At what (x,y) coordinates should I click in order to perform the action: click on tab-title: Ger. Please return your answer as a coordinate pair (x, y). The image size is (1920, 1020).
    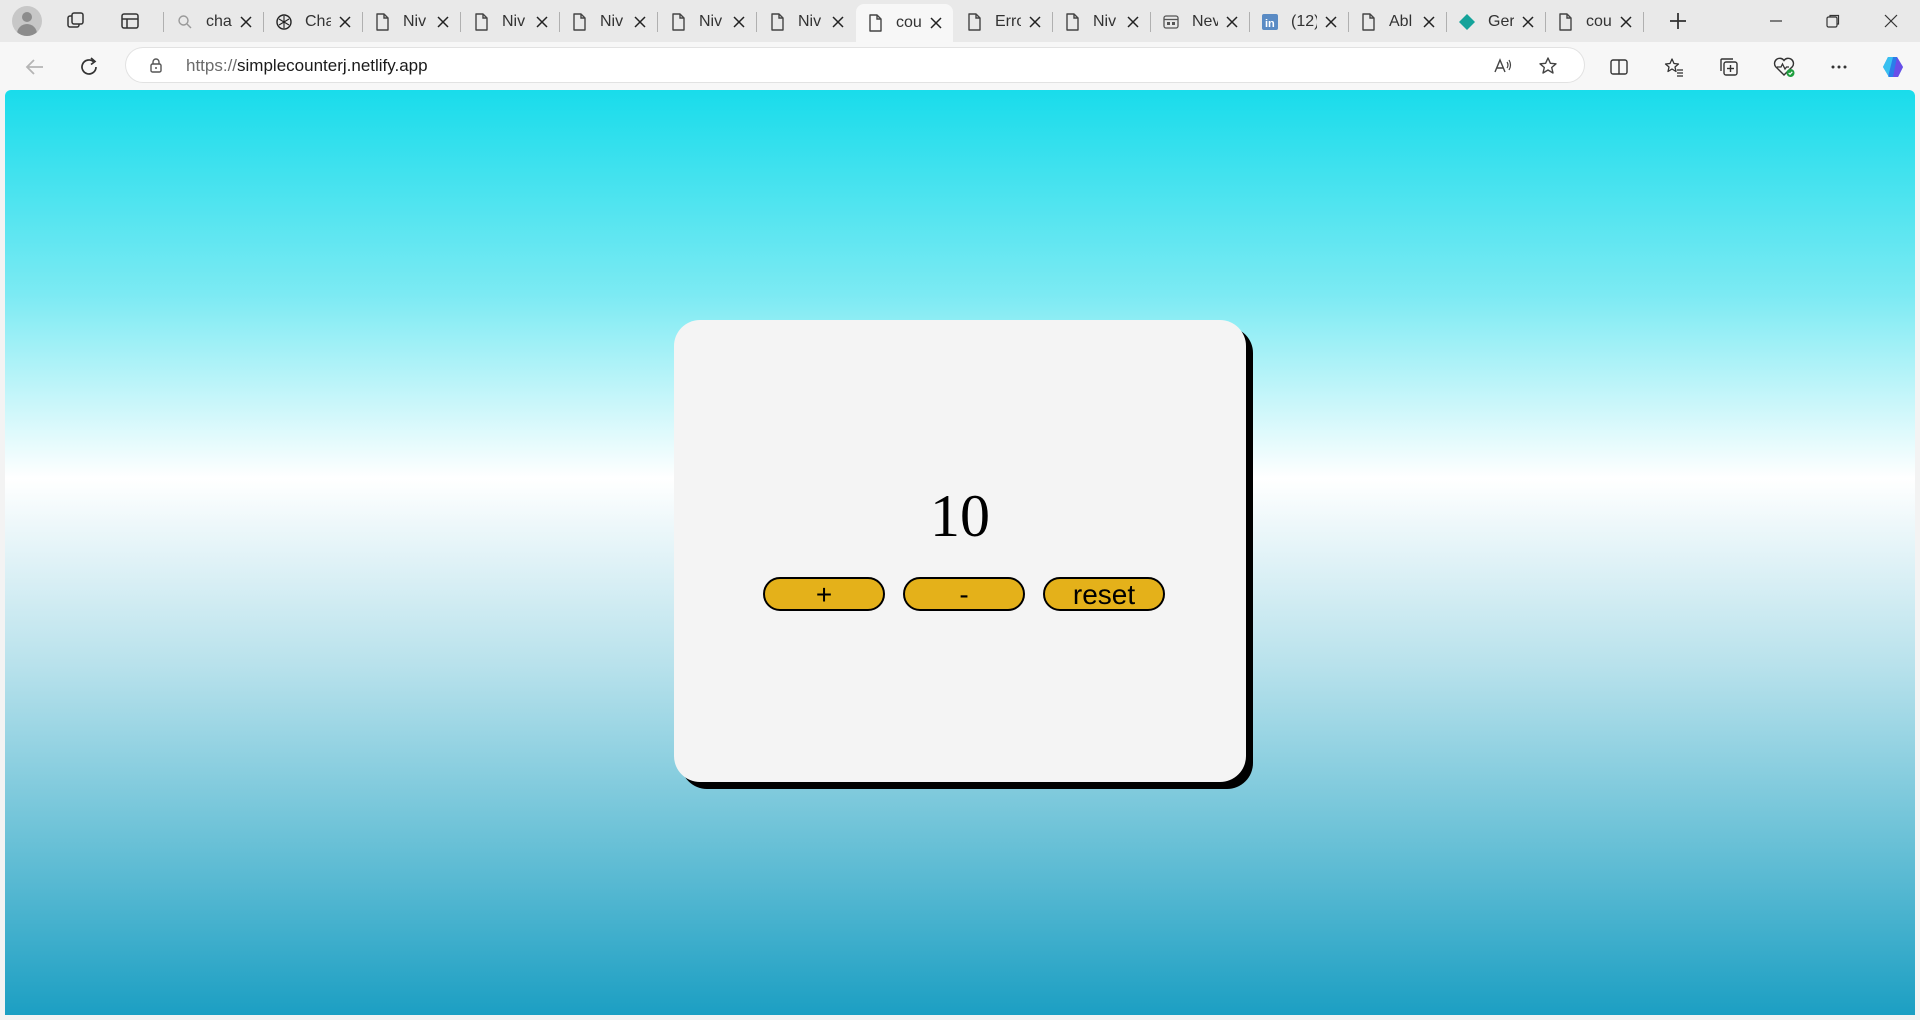
    Looking at the image, I should click on (1501, 21).